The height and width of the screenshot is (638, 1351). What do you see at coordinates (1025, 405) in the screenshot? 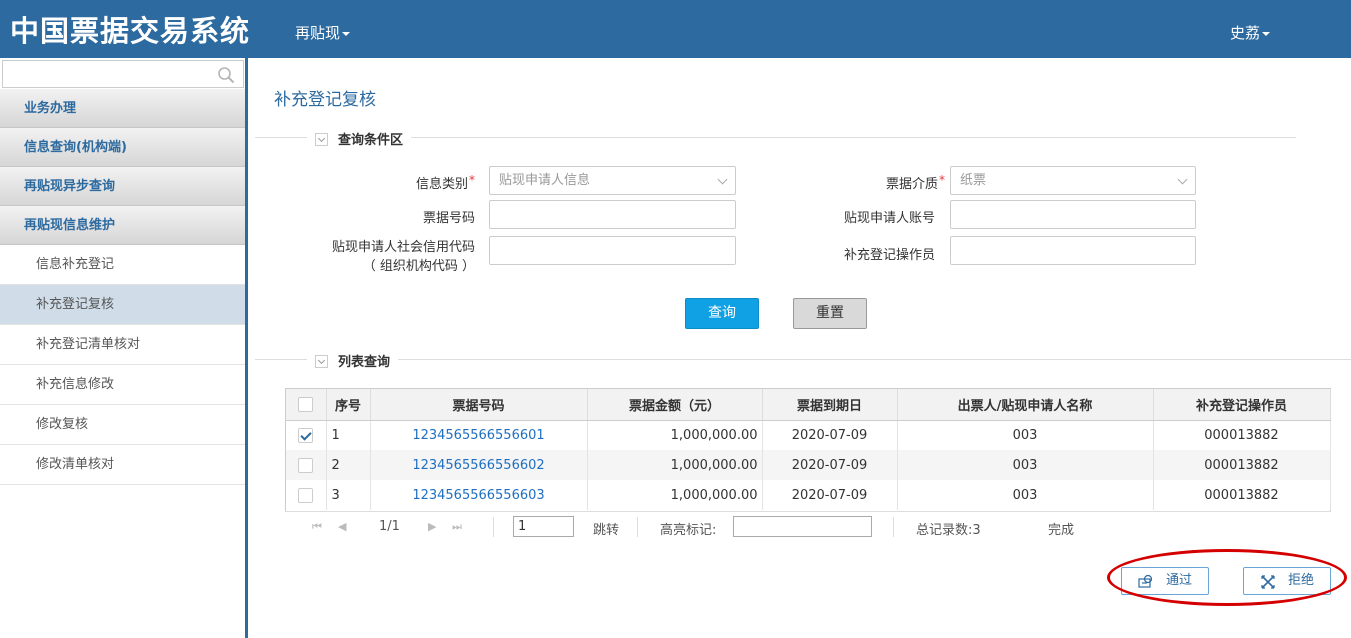
I see `col-header-drawer-name: 出票人/贴现申请人名称` at bounding box center [1025, 405].